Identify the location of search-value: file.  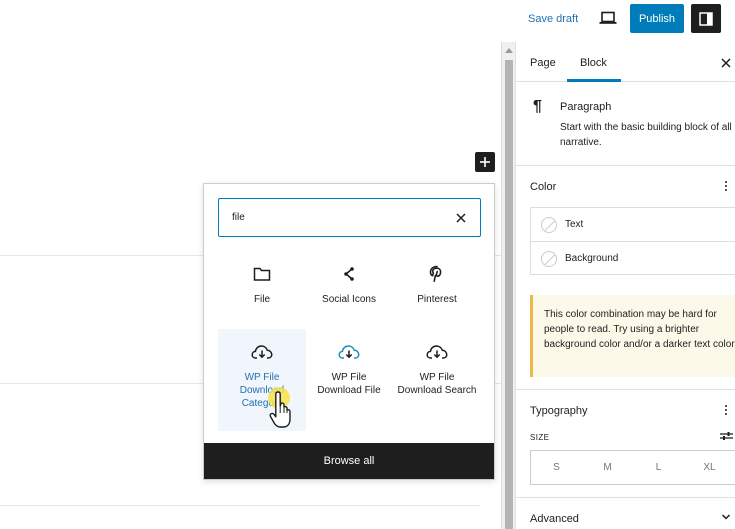
(238, 217).